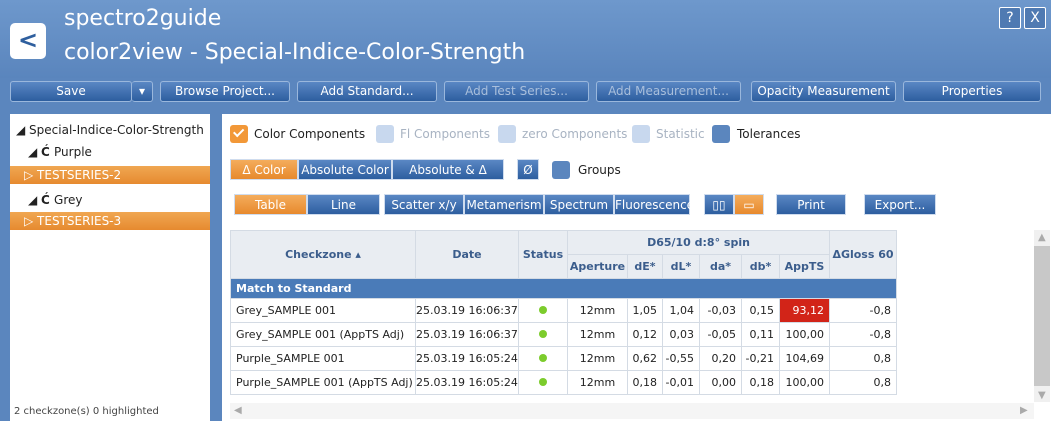 The image size is (1051, 421). Describe the element at coordinates (681, 358) in the screenshot. I see `cell-dl: -0,55` at that location.